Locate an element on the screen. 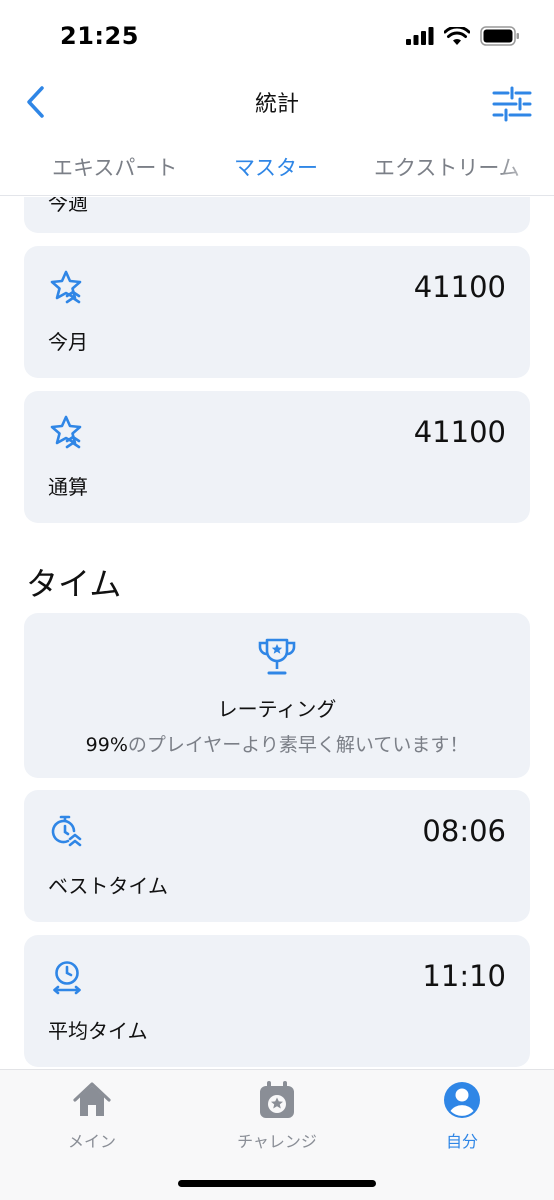 Image resolution: width=554 pixels, height=1200 pixels. average-clock-icon is located at coordinates (67, 978).